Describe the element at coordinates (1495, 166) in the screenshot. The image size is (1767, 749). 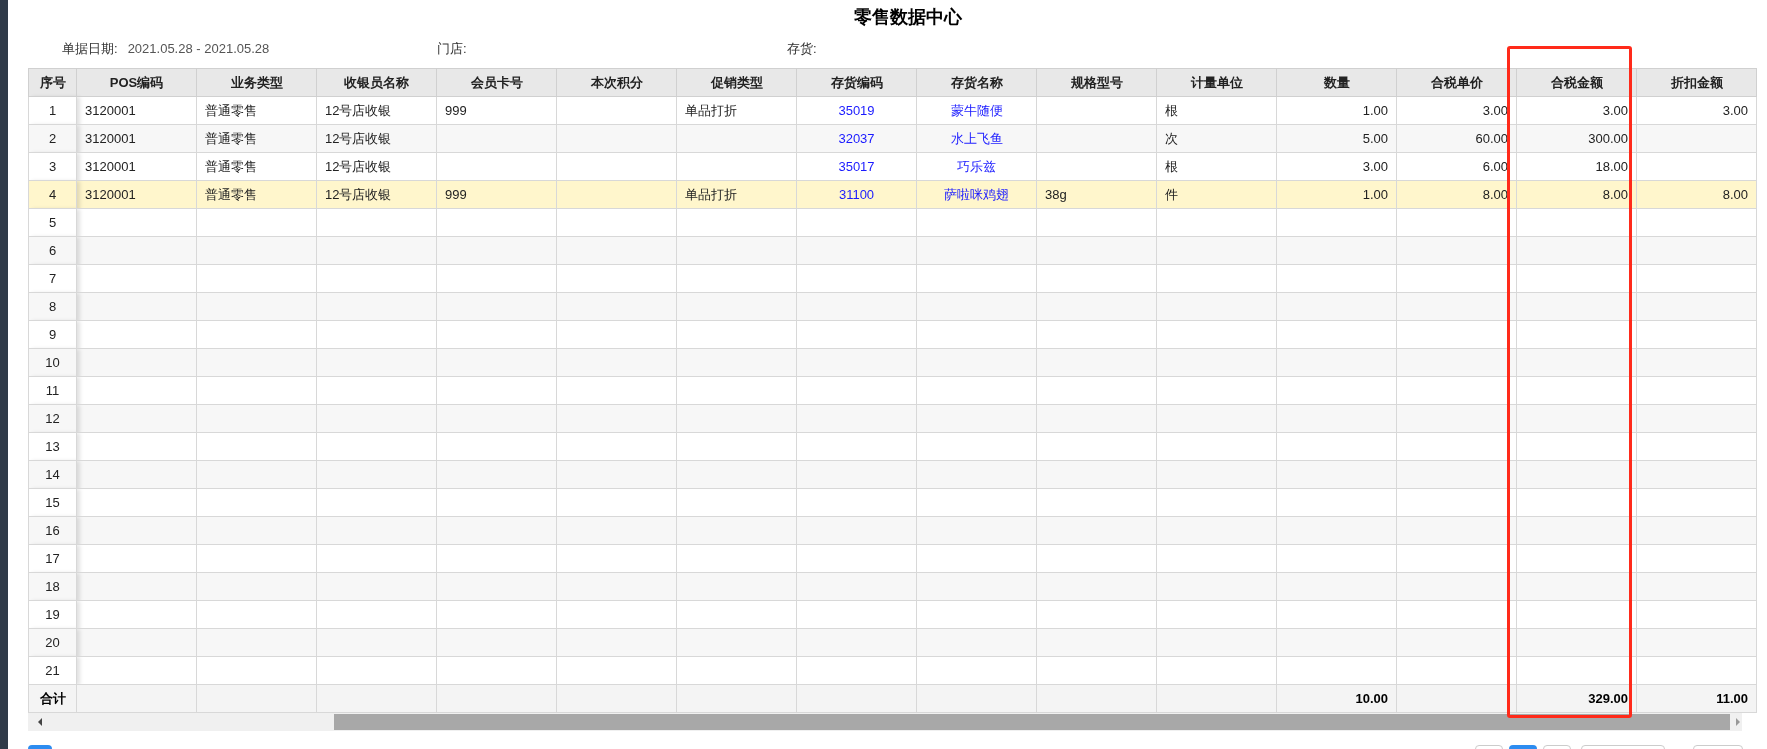
I see `table-cell: 6.00` at that location.